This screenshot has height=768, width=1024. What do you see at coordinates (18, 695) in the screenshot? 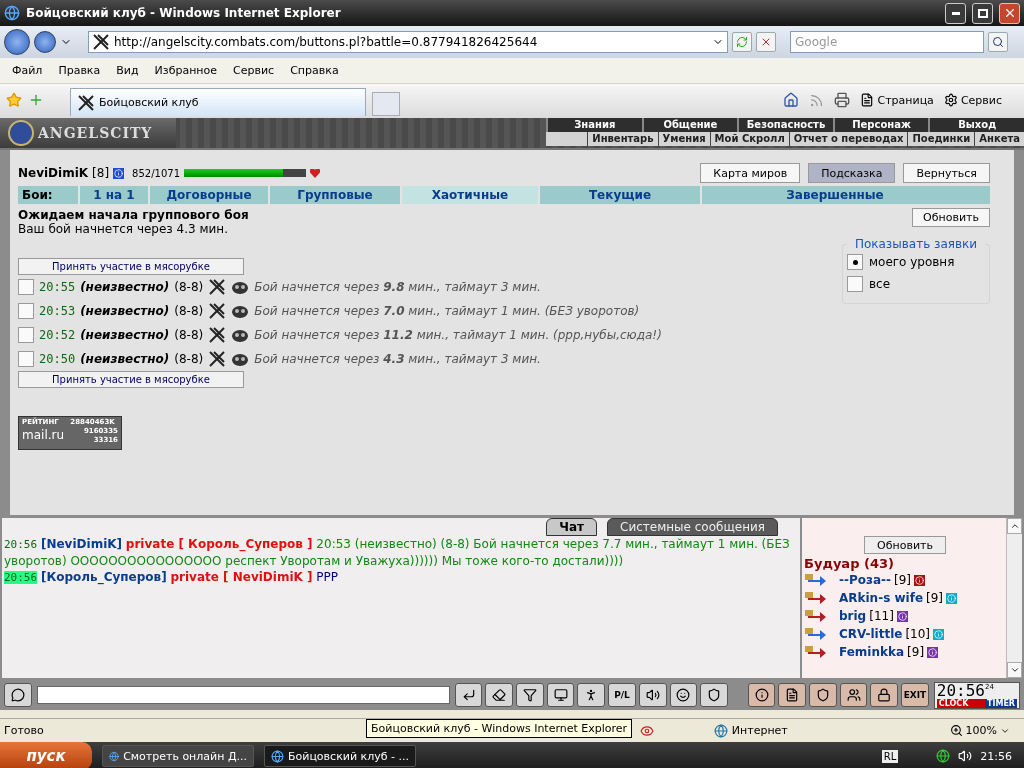
I see `speak-button` at bounding box center [18, 695].